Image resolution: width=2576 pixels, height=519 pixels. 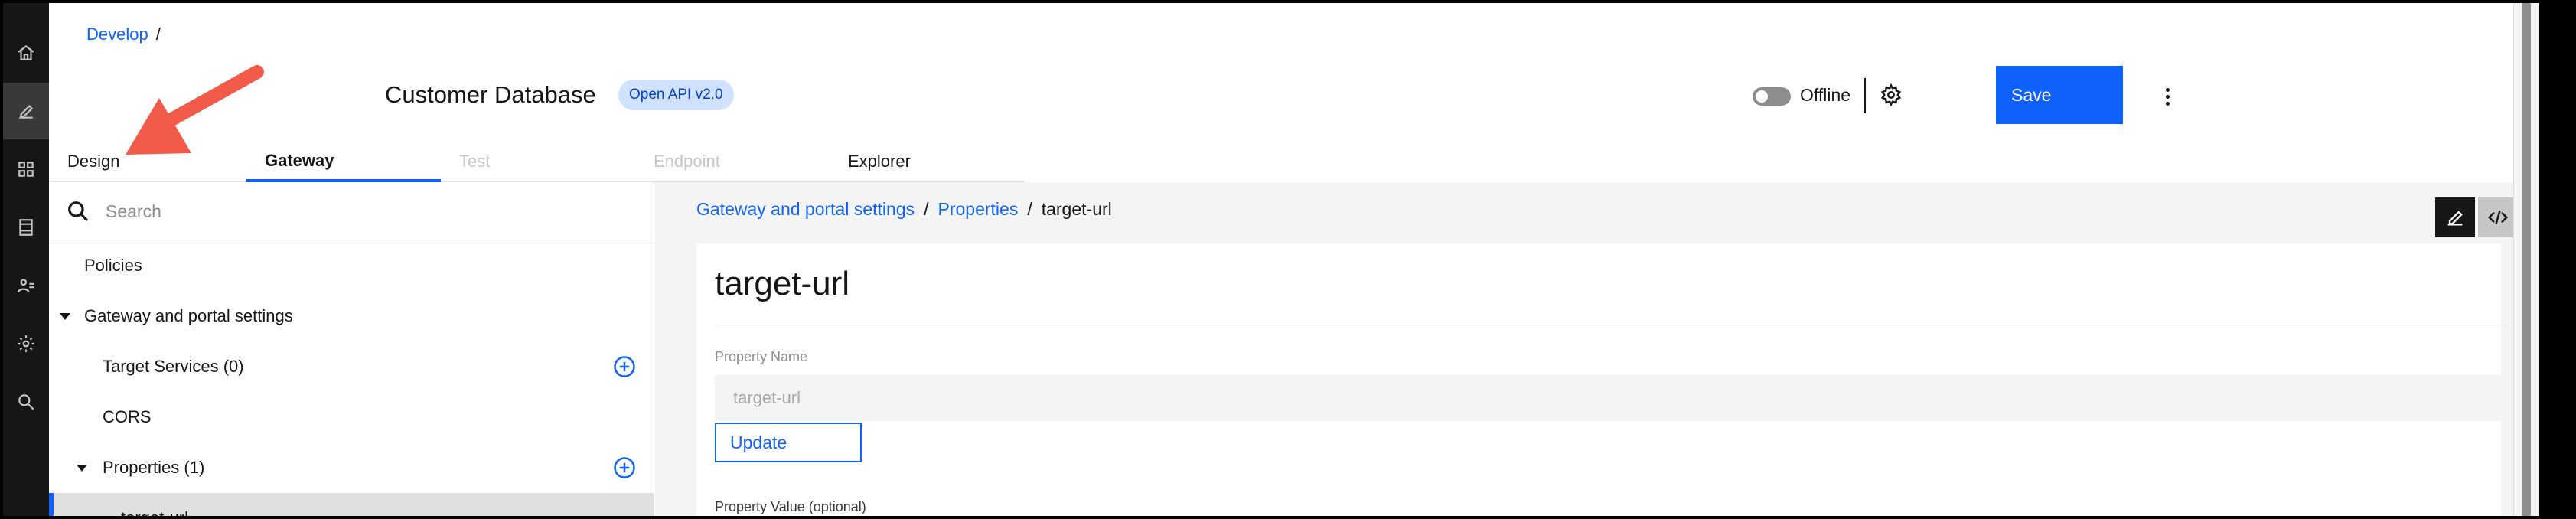 I want to click on api-version-badge: Open API v2.0, so click(x=676, y=95).